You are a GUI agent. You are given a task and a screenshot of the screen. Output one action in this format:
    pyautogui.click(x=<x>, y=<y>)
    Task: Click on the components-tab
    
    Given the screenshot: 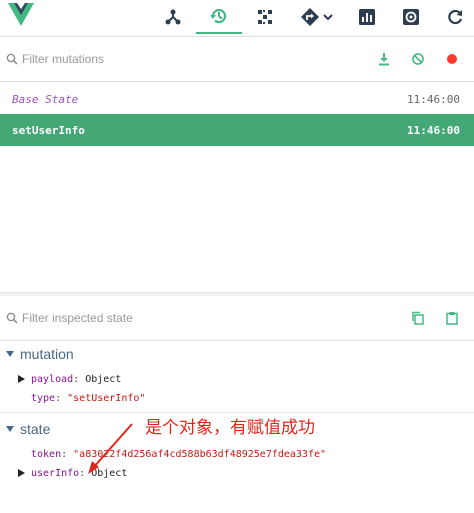 What is the action you would take?
    pyautogui.click(x=173, y=17)
    